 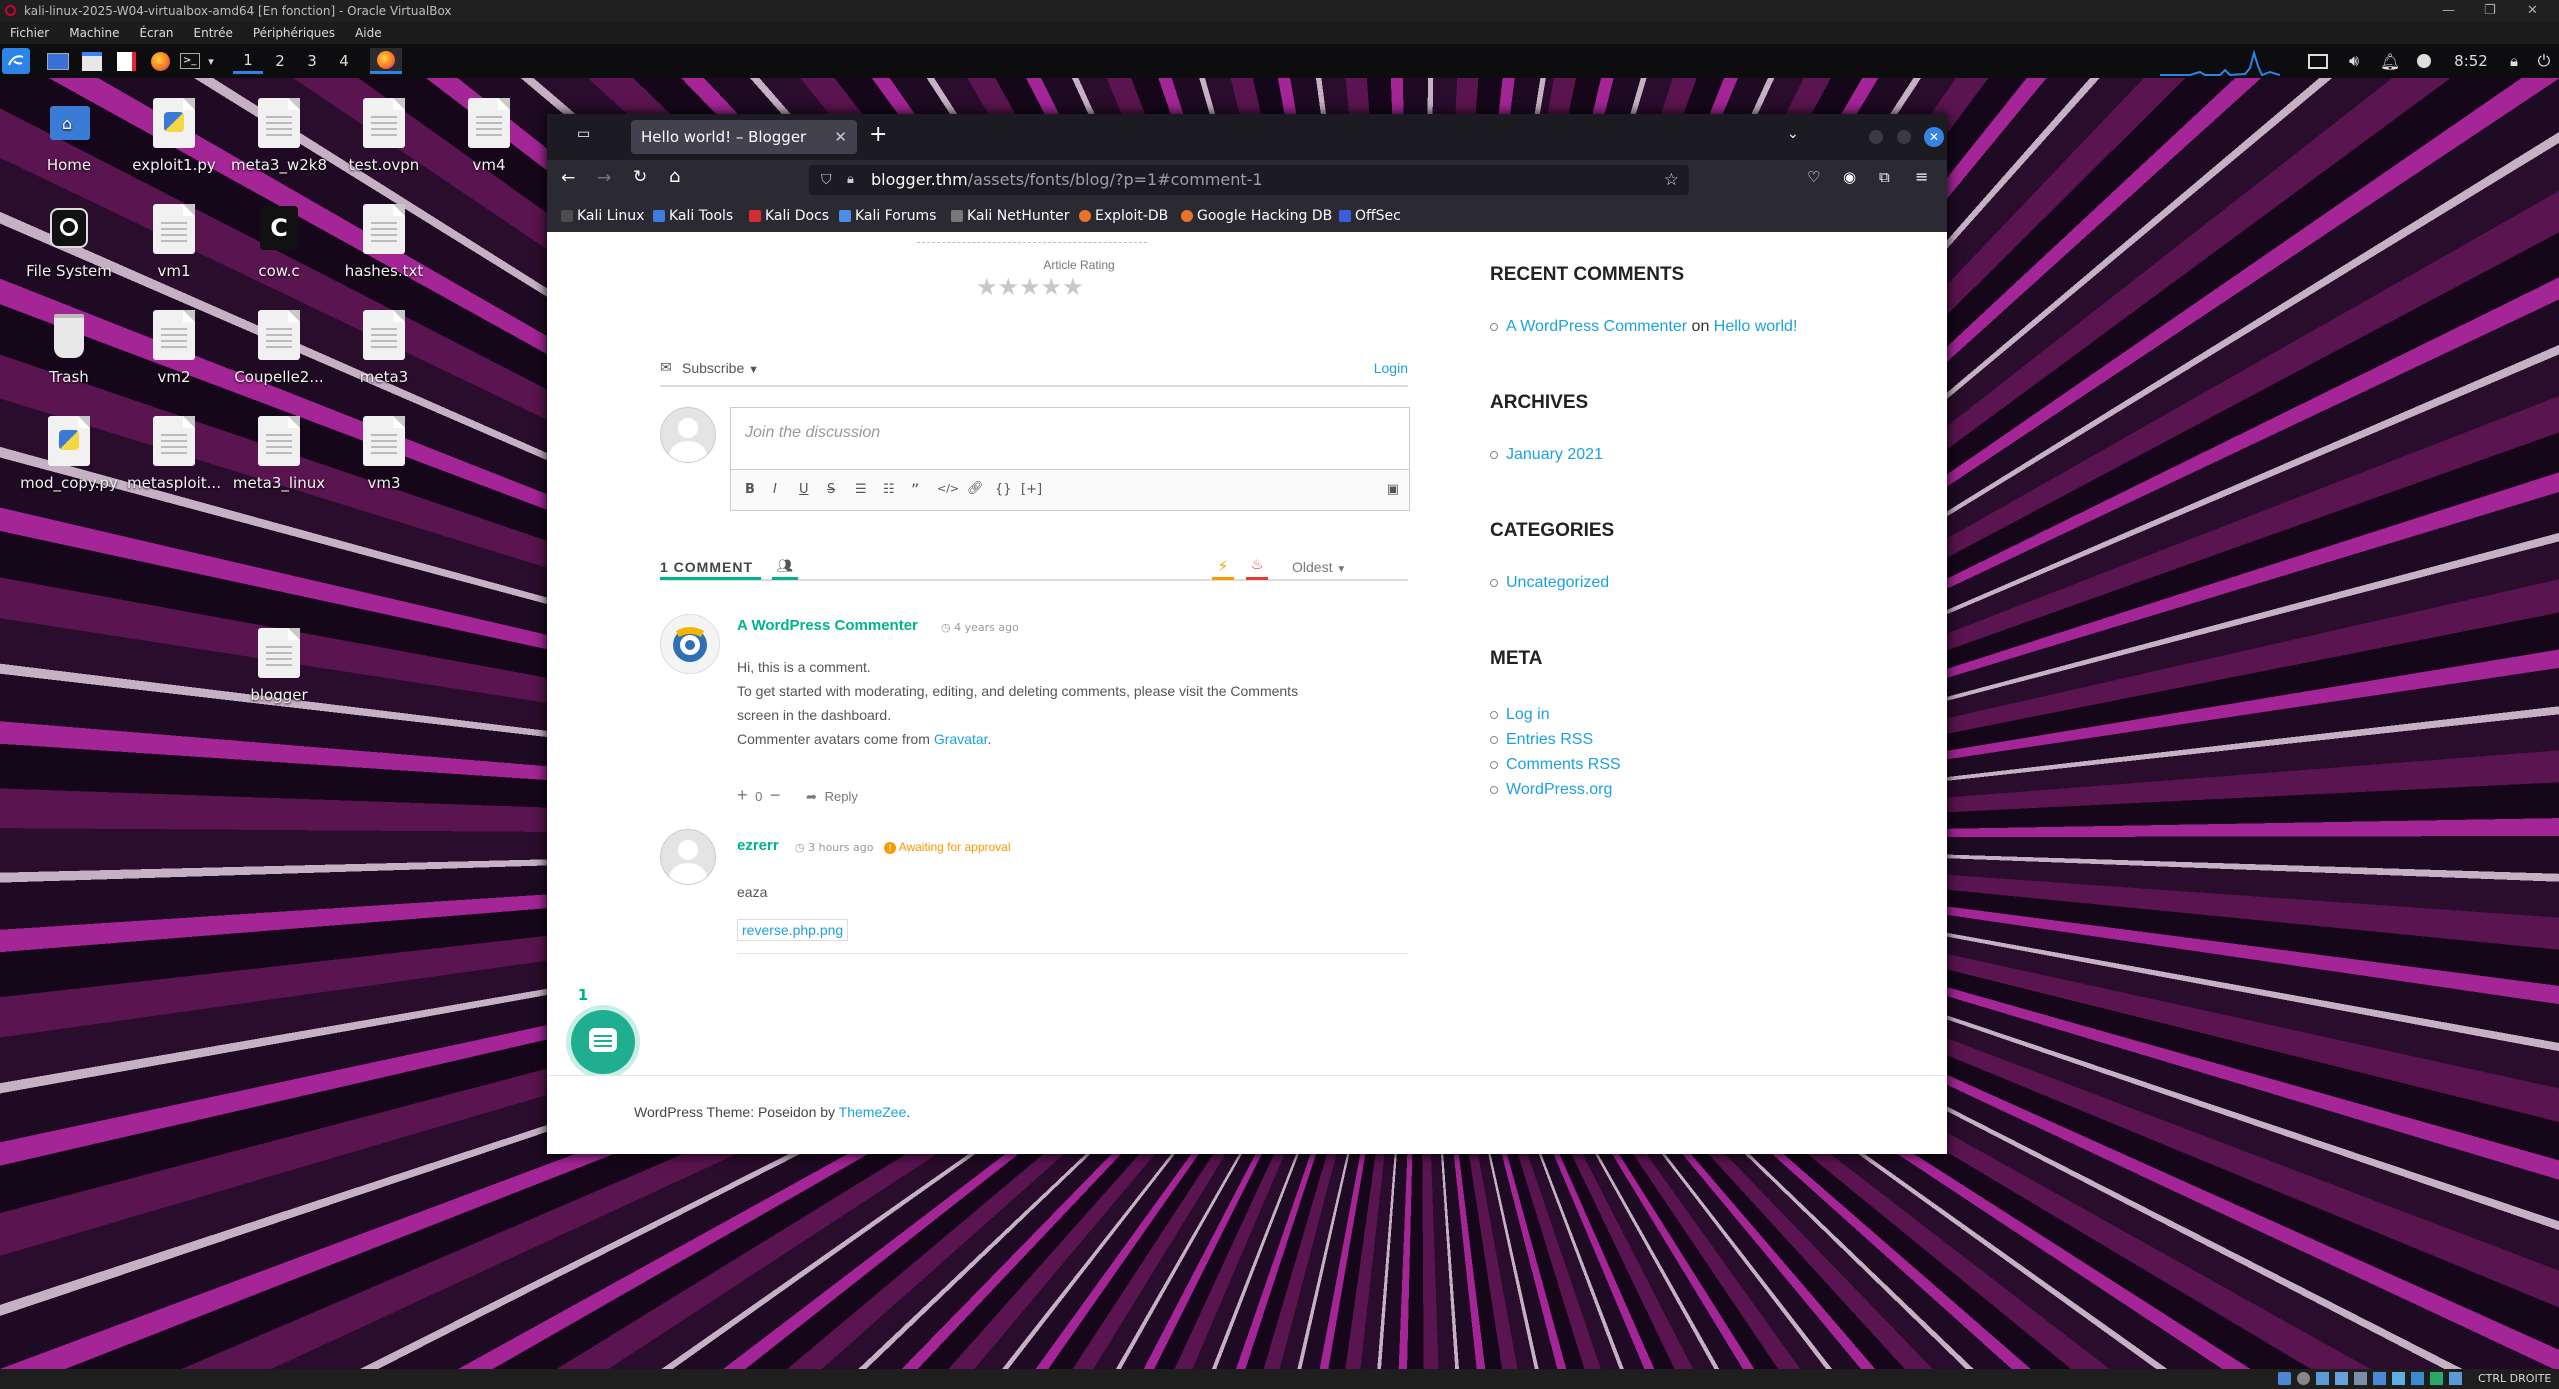 I want to click on bold-button: B, so click(x=750, y=489).